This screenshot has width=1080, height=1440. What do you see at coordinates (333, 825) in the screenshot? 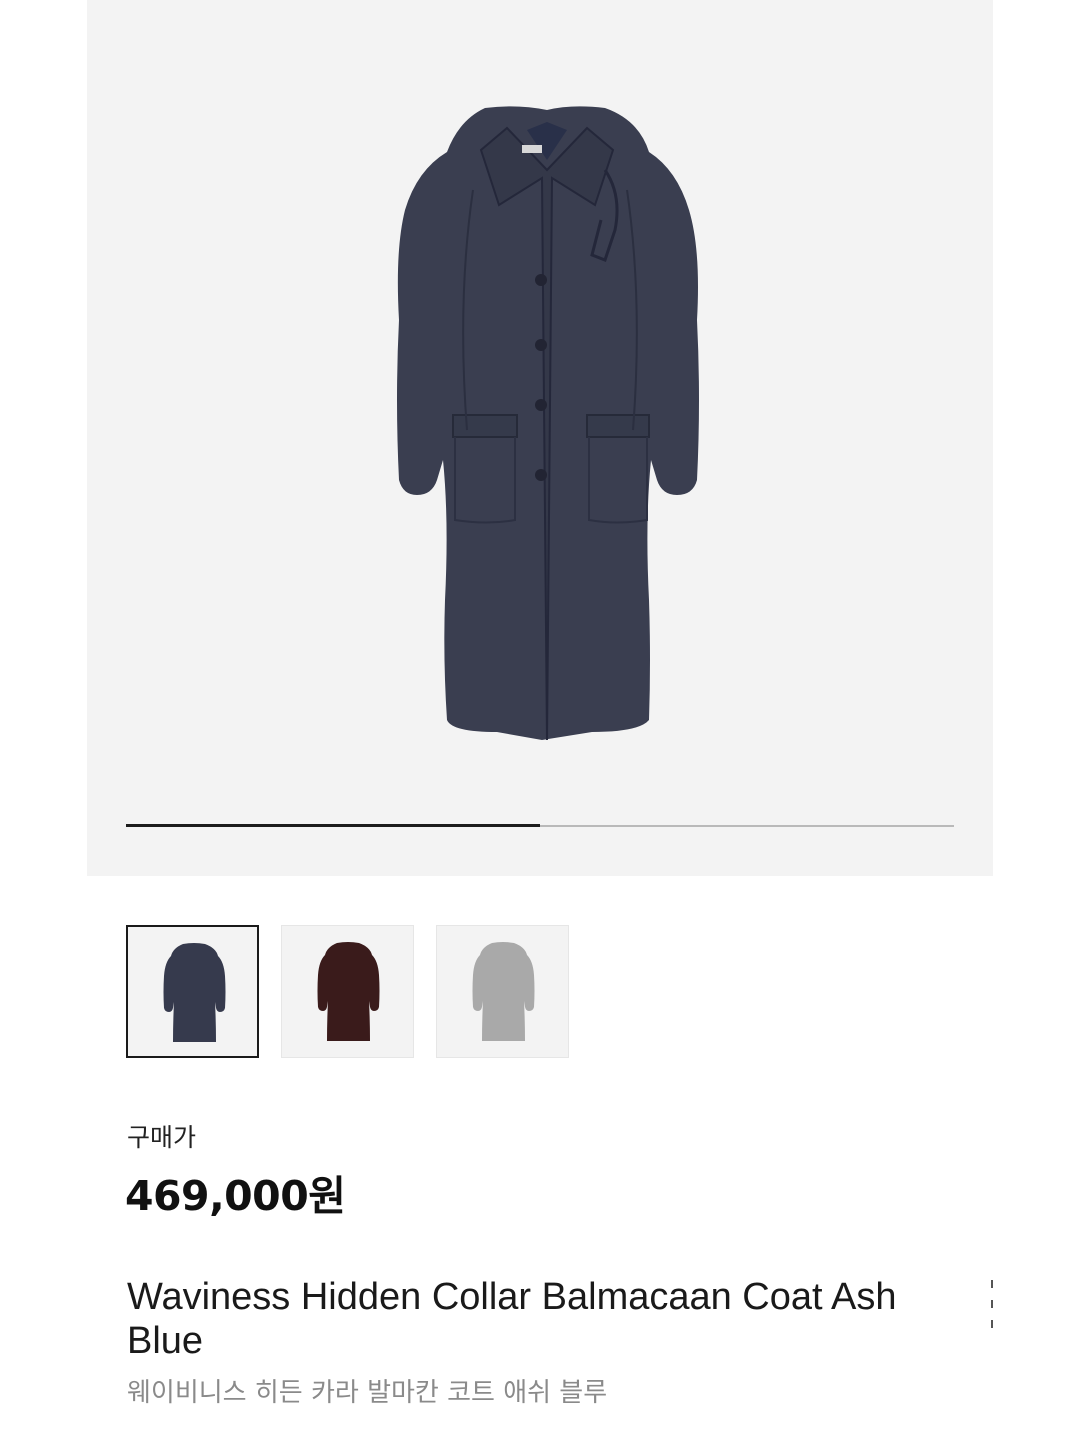
I see `gallery-progress-fill` at bounding box center [333, 825].